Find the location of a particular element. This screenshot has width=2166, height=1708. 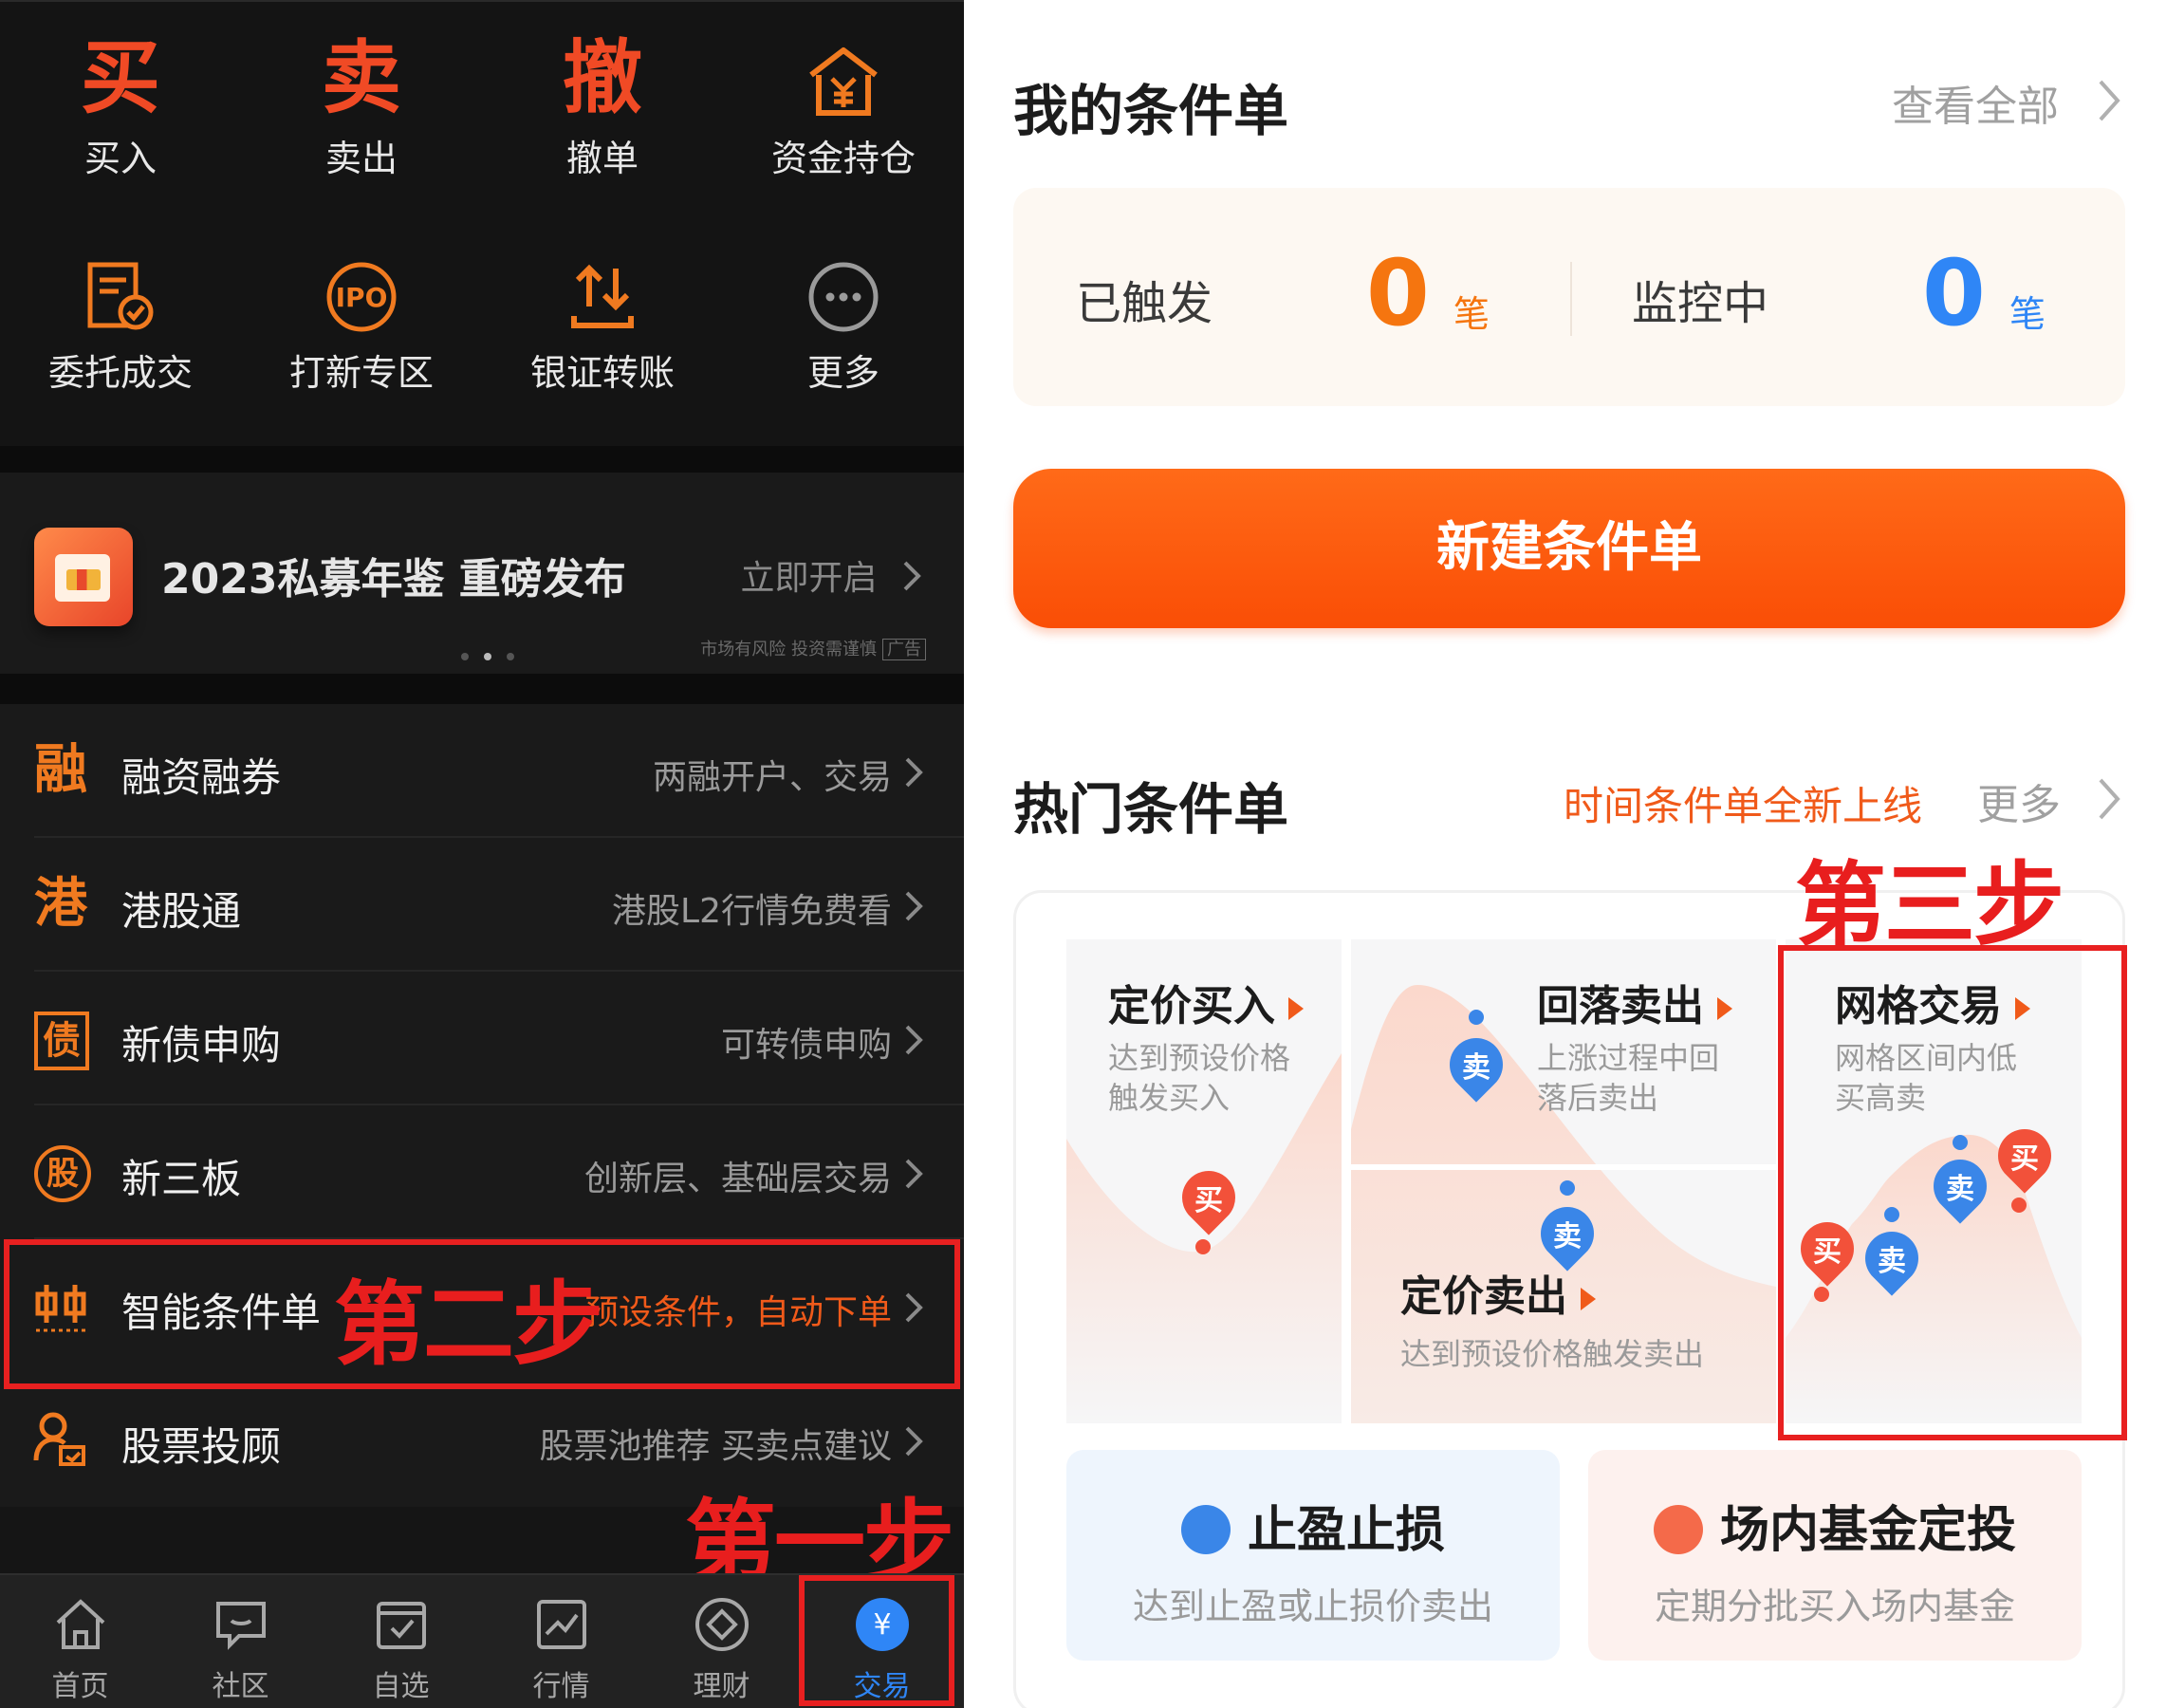

quick-ipo: IPO 打新专区 is located at coordinates (361, 321).